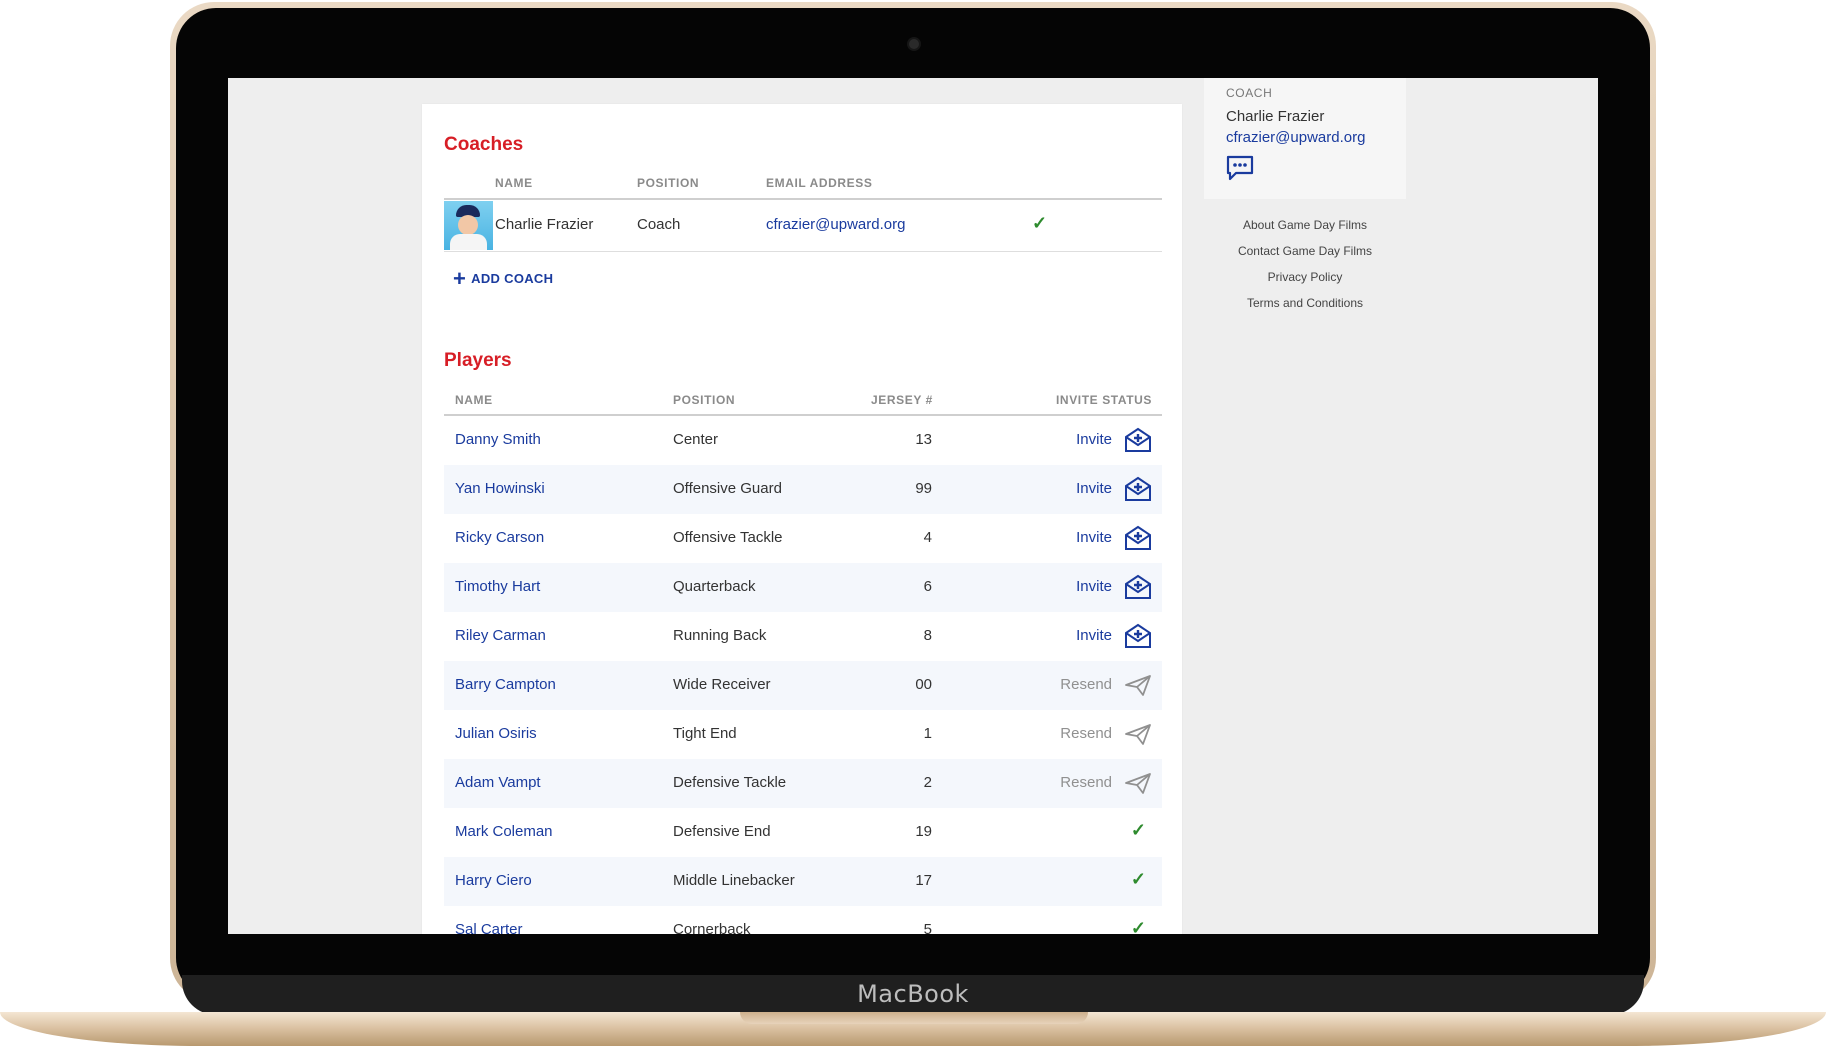  I want to click on table-row: Barry Campton Wide Receiver 00 Resend, so click(803, 685).